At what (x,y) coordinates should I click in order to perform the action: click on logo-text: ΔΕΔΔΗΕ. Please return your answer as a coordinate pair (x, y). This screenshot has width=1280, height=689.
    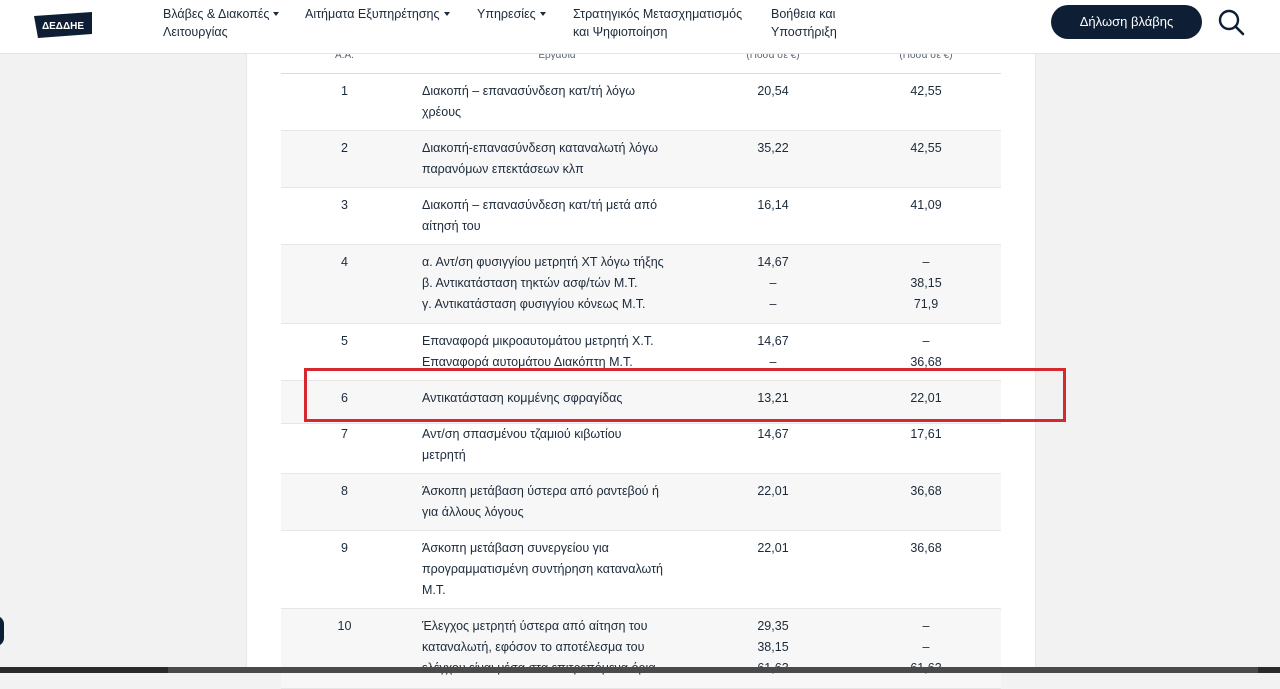
    Looking at the image, I should click on (63, 26).